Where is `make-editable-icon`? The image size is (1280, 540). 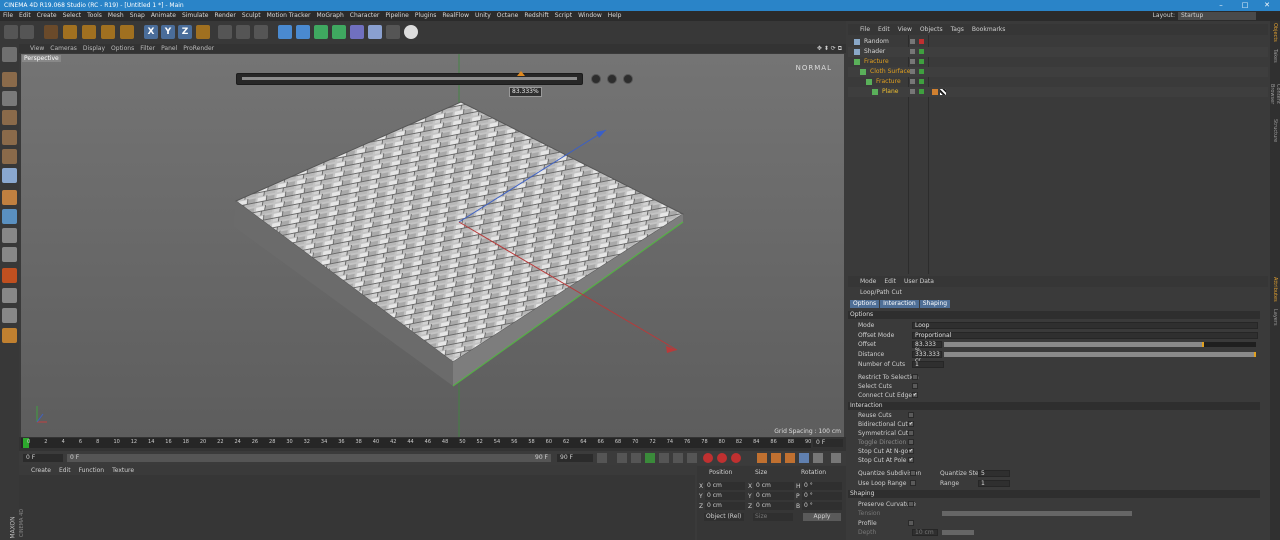 make-editable-icon is located at coordinates (9, 54).